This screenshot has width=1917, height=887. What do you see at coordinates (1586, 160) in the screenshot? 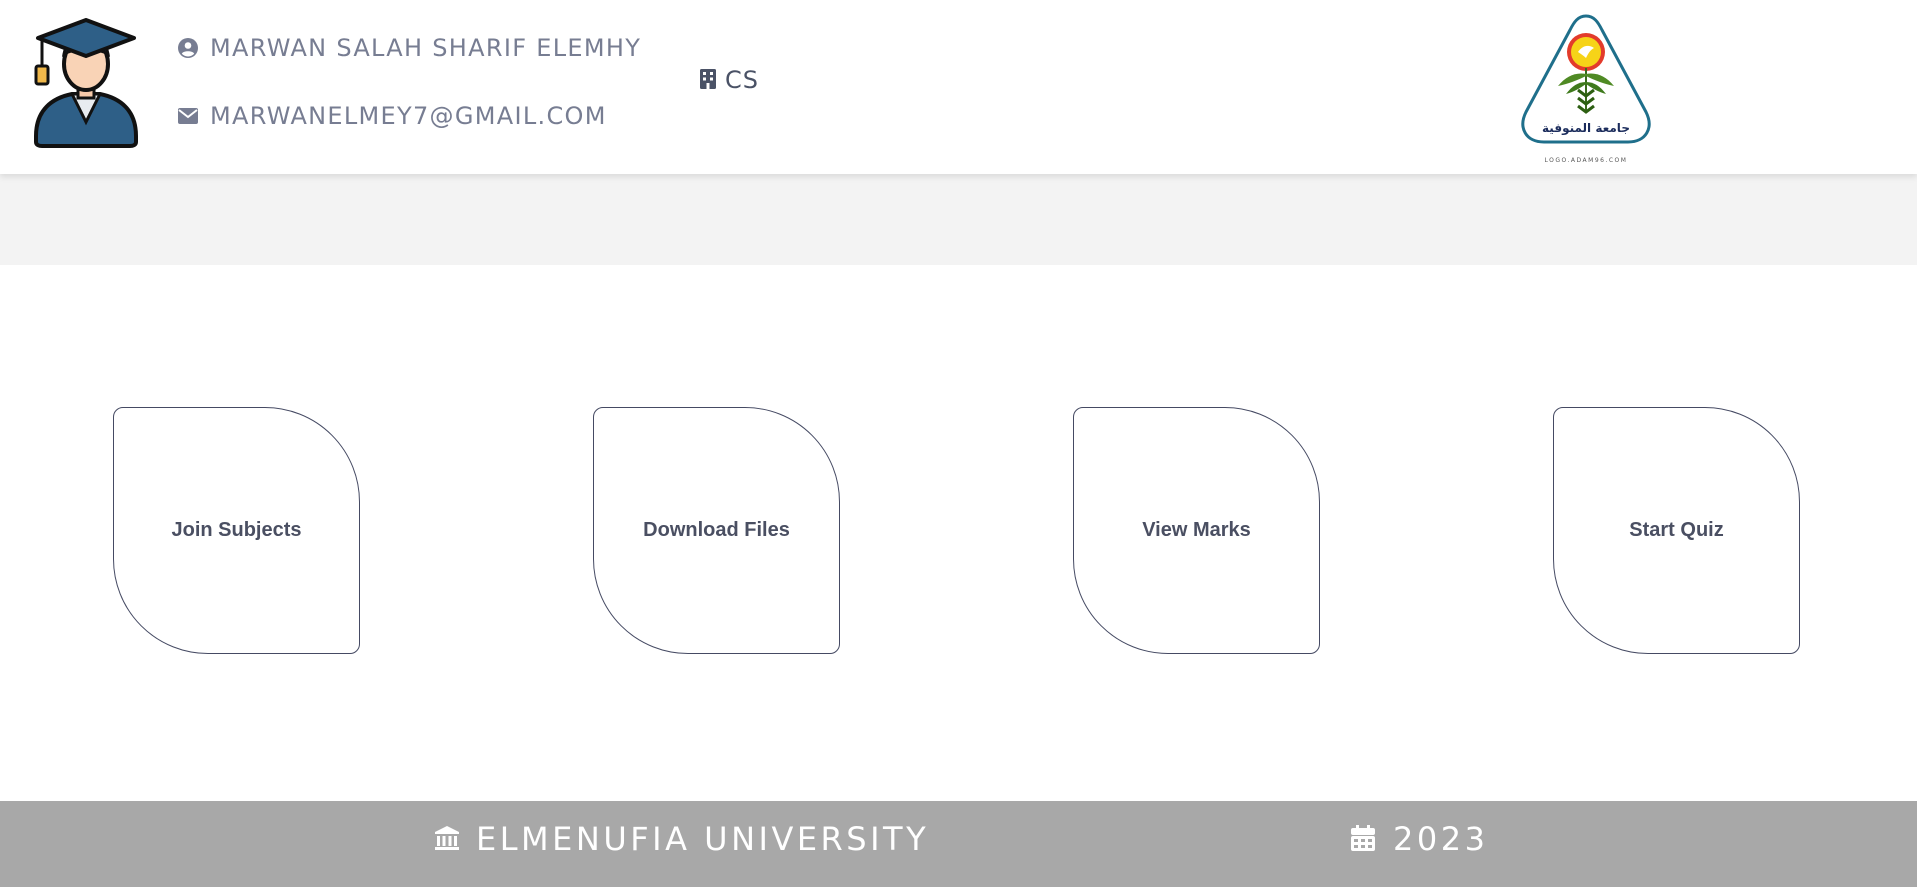
I see `logo-caption: LOGO.ADAM96.COM` at bounding box center [1586, 160].